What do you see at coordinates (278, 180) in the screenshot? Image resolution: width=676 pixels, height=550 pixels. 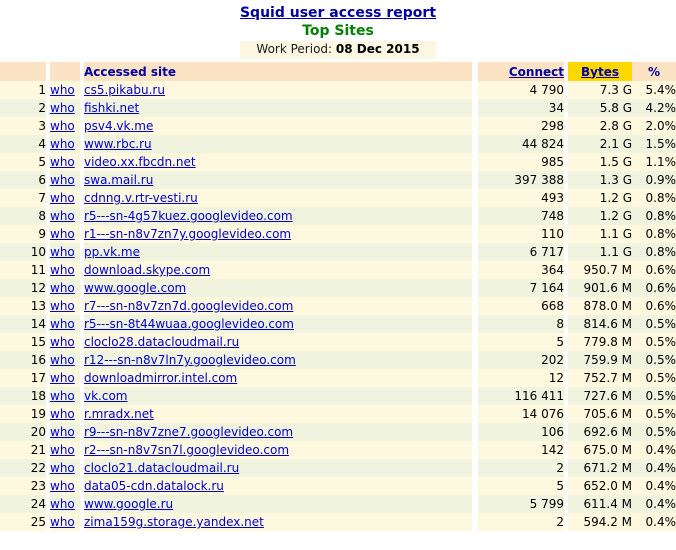 I see `row-site: swa.mail.ru` at bounding box center [278, 180].